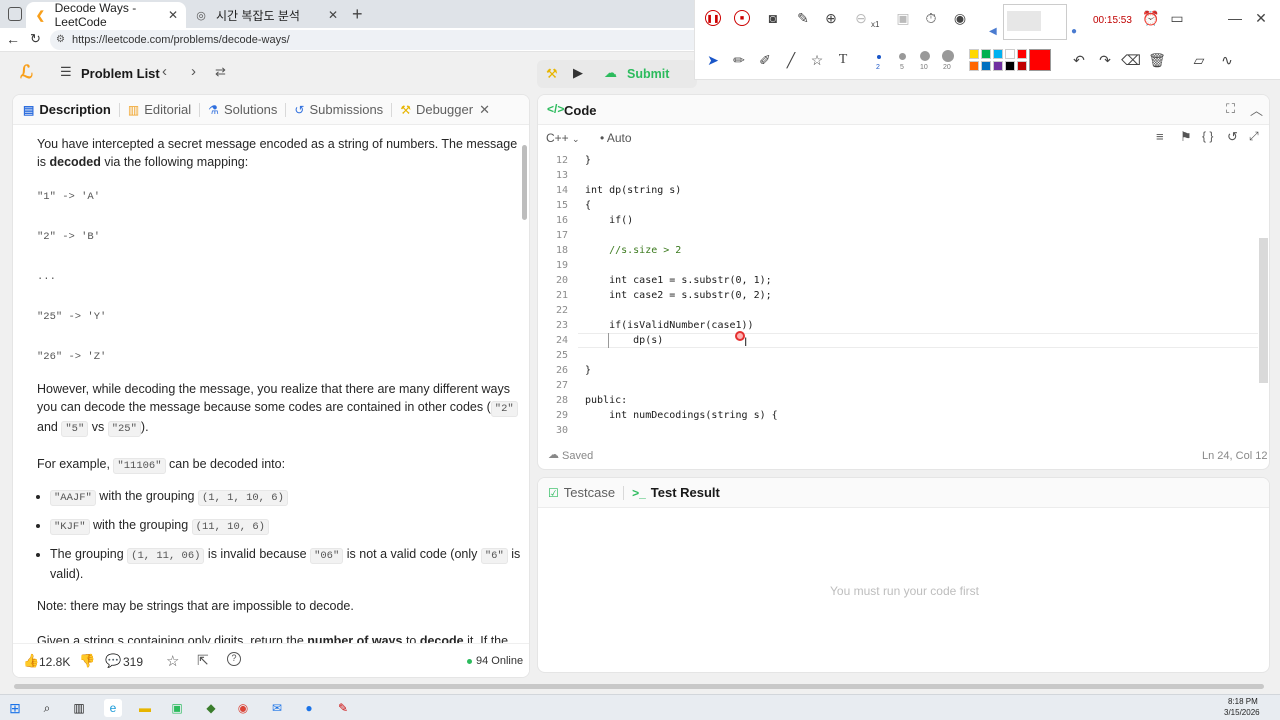 This screenshot has width=1280, height=720. Describe the element at coordinates (843, 60) in the screenshot. I see `text-tool-icon: T` at that location.